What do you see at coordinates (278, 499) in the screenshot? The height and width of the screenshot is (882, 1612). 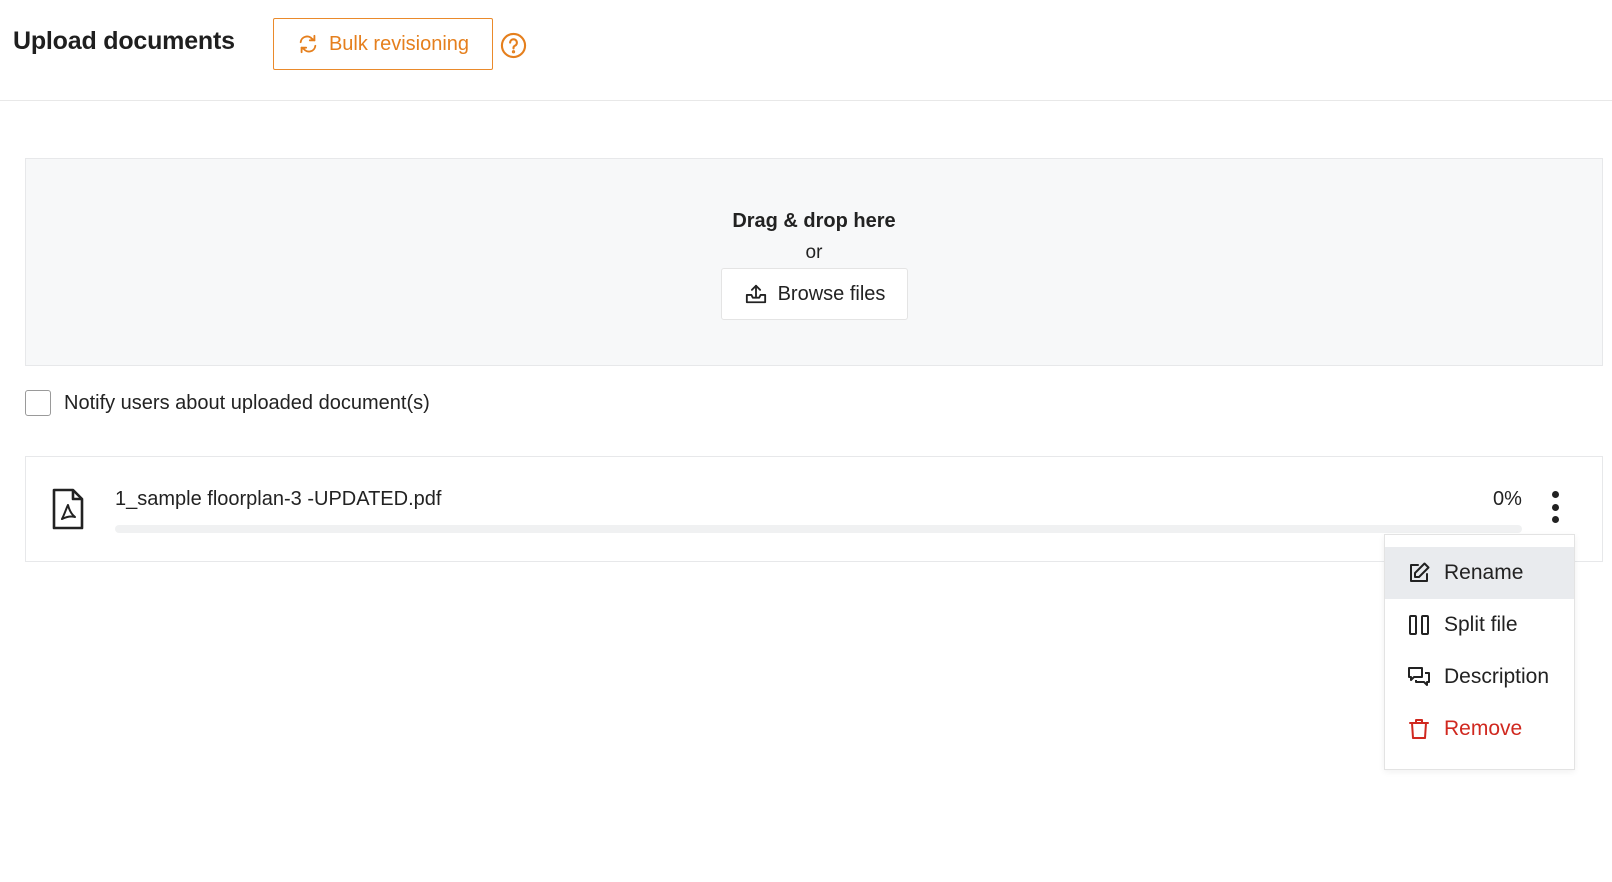 I see `file-name: 1_sample floorplan-3 -UPDATED.pdf` at bounding box center [278, 499].